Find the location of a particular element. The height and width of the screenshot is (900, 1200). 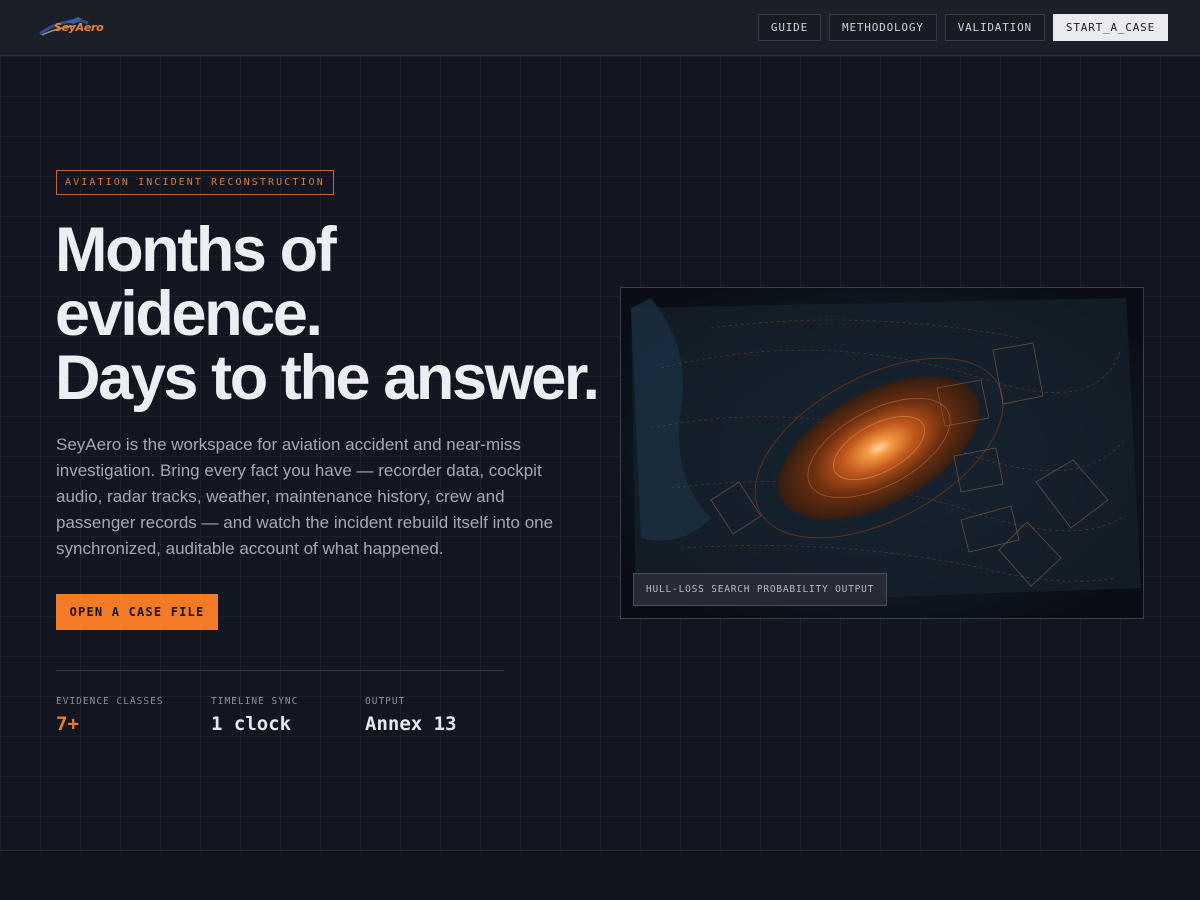

headline-line-2: evidence. is located at coordinates (189, 314).